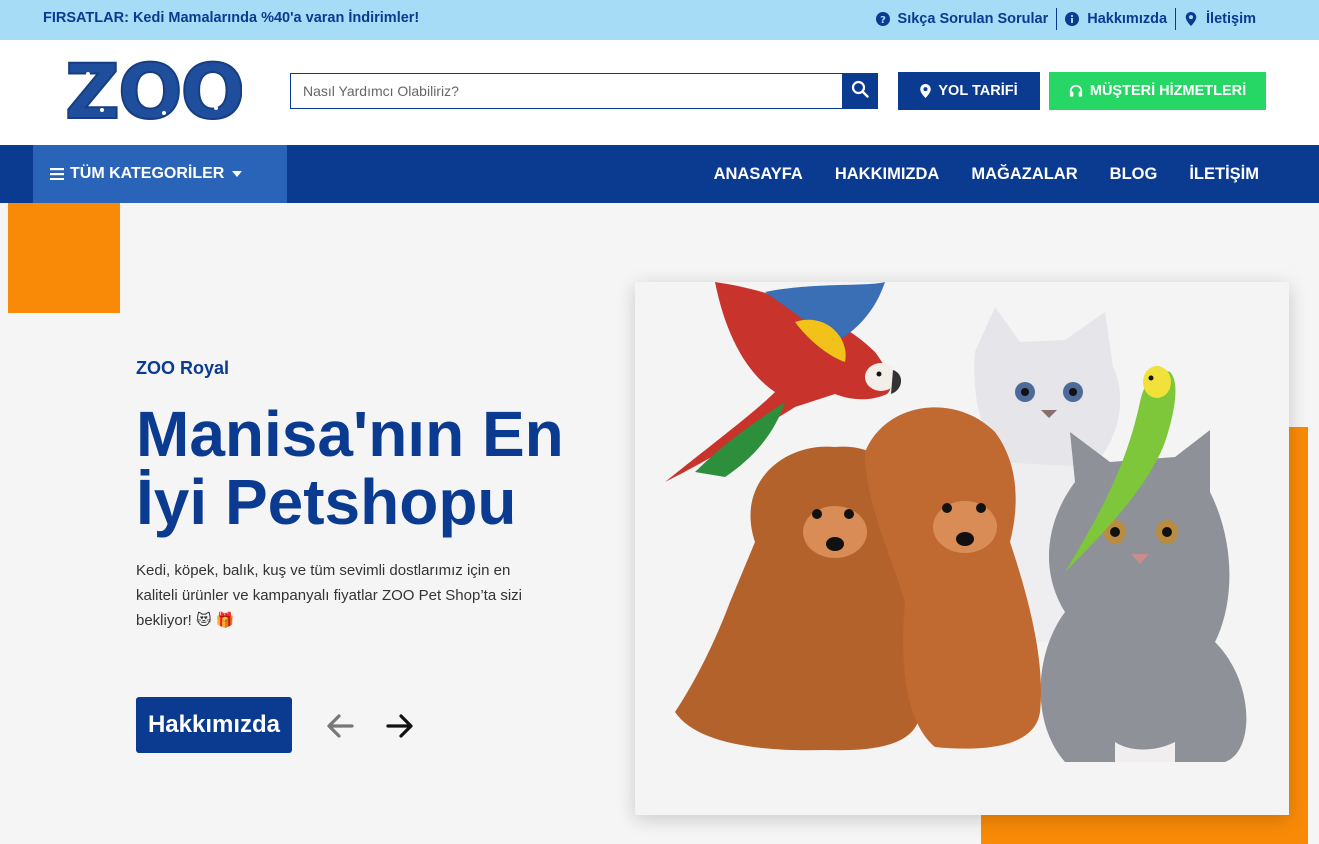  Describe the element at coordinates (566, 91) in the screenshot. I see `search-input` at that location.